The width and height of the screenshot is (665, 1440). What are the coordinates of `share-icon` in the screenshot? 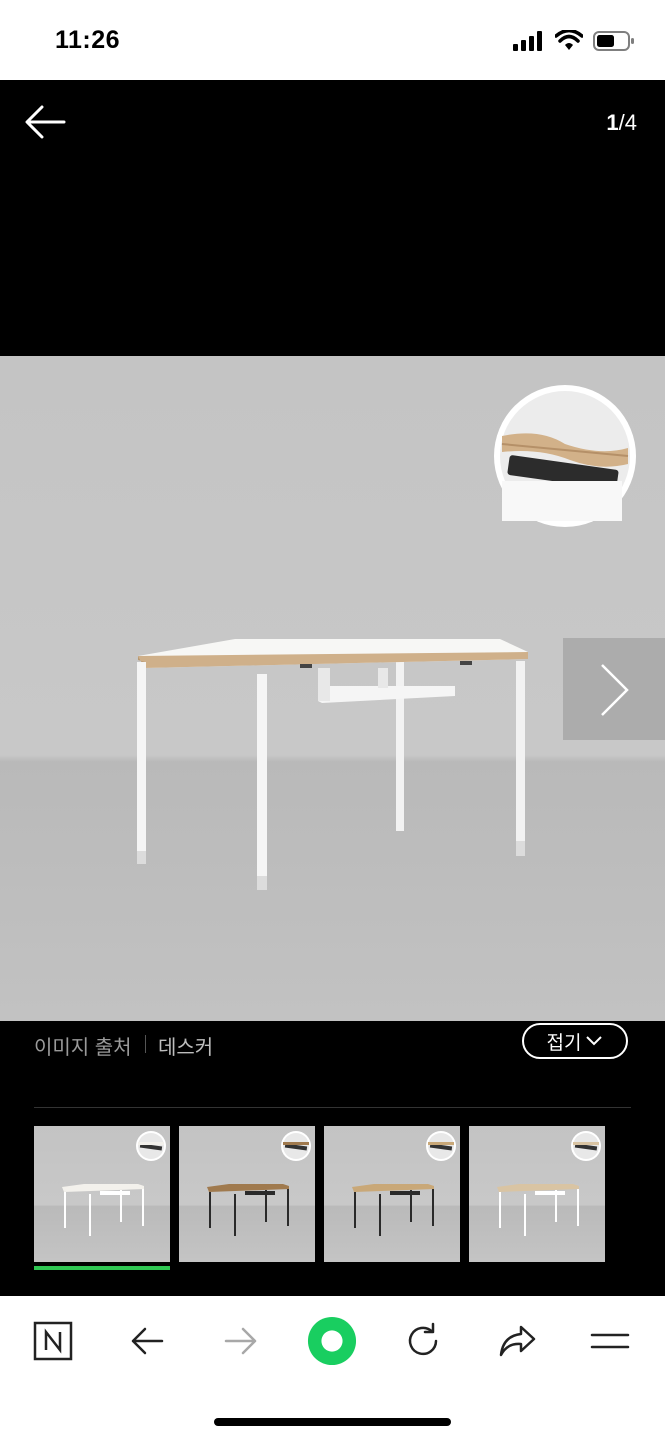 It's located at (517, 1341).